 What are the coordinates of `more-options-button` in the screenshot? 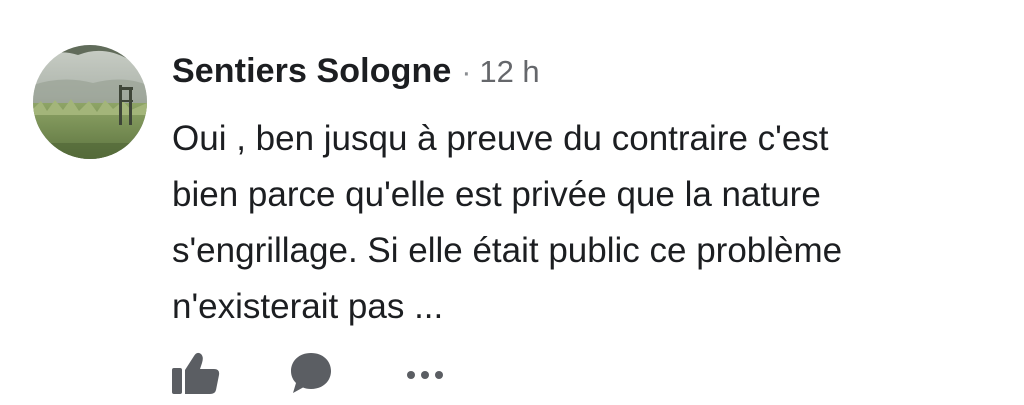 It's located at (425, 373).